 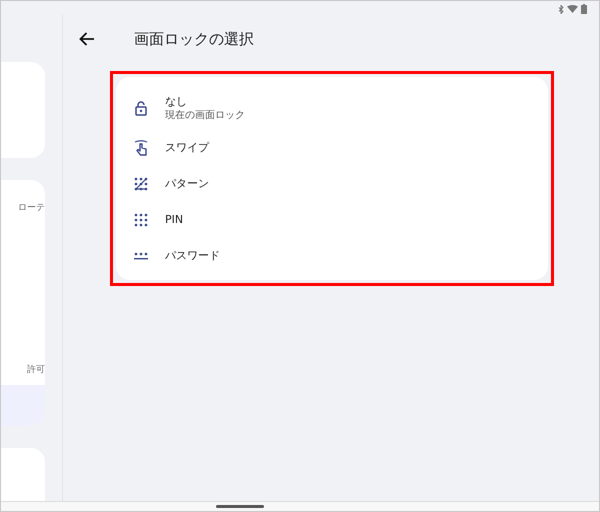 I want to click on option-label: パスワード, so click(x=192, y=256).